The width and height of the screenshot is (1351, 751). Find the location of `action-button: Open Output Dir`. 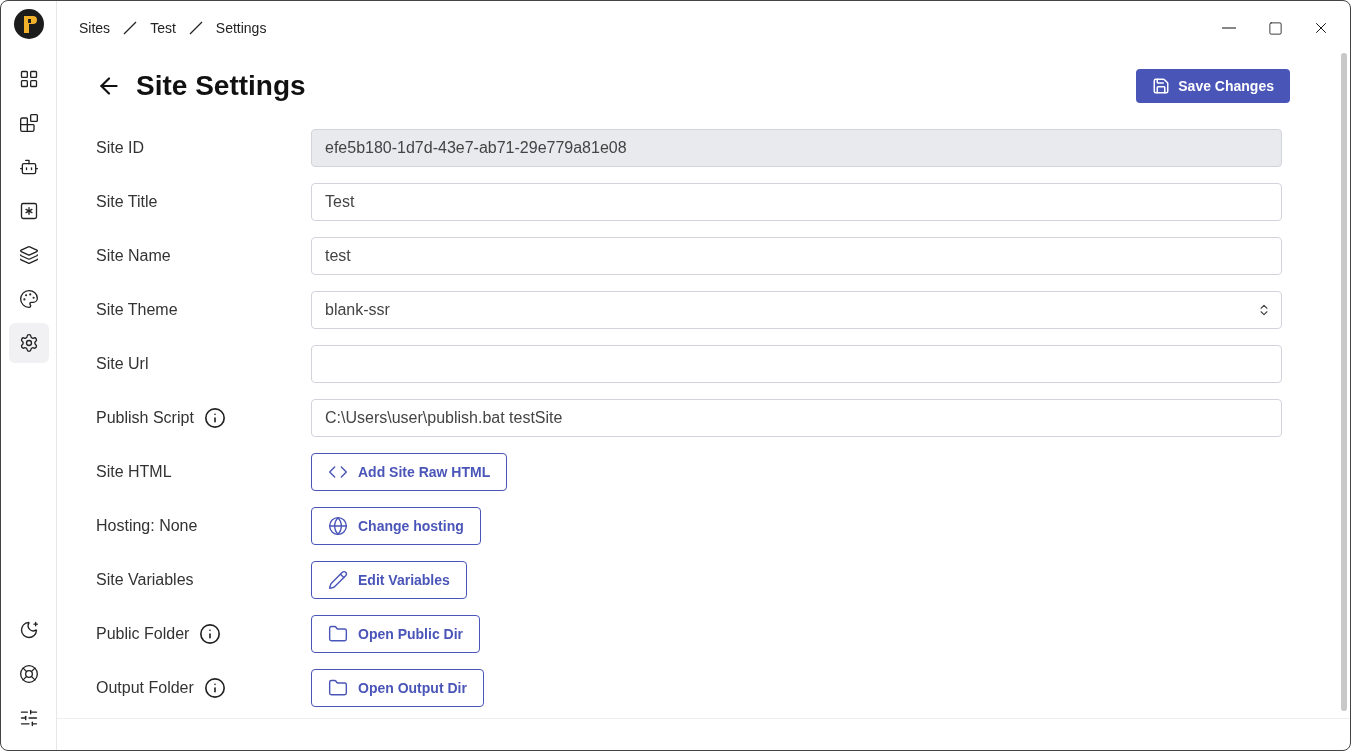

action-button: Open Output Dir is located at coordinates (397, 688).